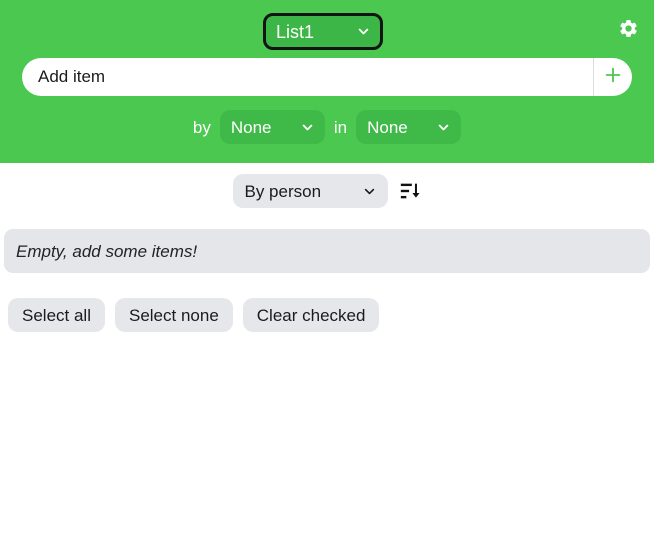 The image size is (654, 554). Describe the element at coordinates (387, 127) in the screenshot. I see `assign-in-value: None` at that location.